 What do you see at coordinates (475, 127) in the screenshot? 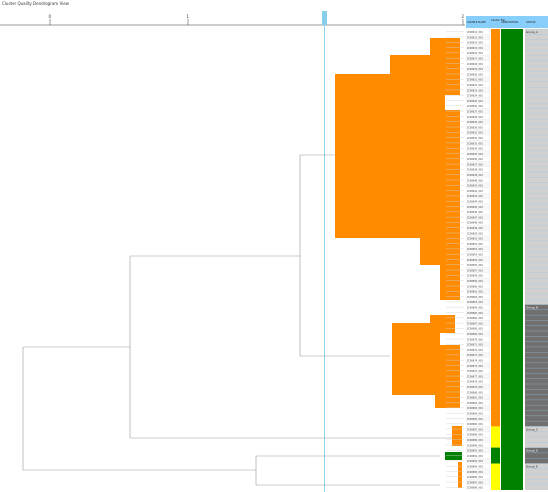
I see `row-sample-name: ZC00030_001` at bounding box center [475, 127].